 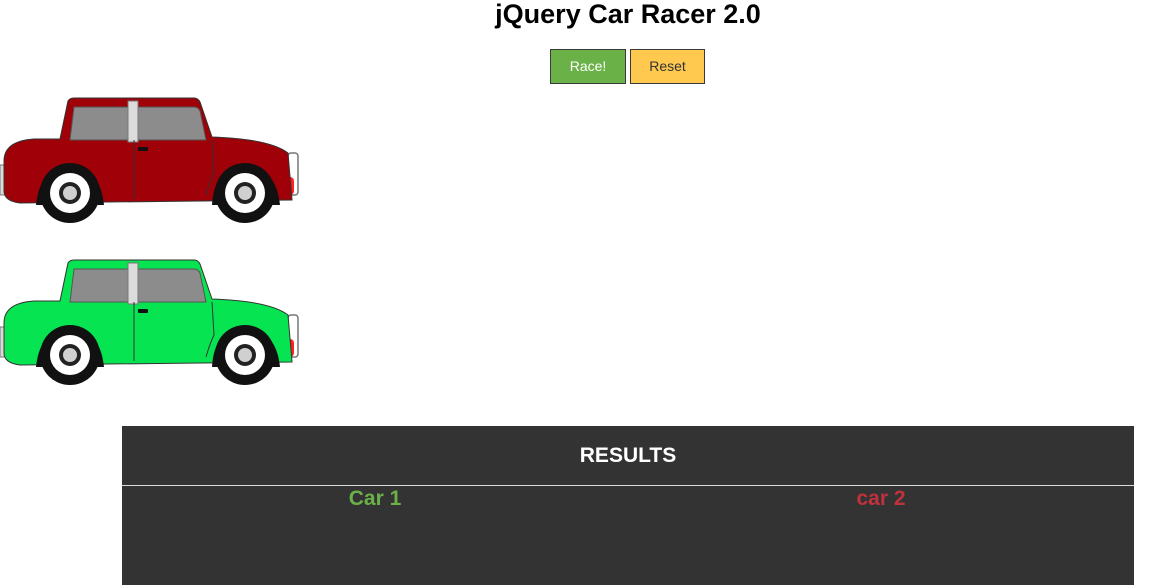 What do you see at coordinates (881, 498) in the screenshot?
I see `car2-result-label: car 2` at bounding box center [881, 498].